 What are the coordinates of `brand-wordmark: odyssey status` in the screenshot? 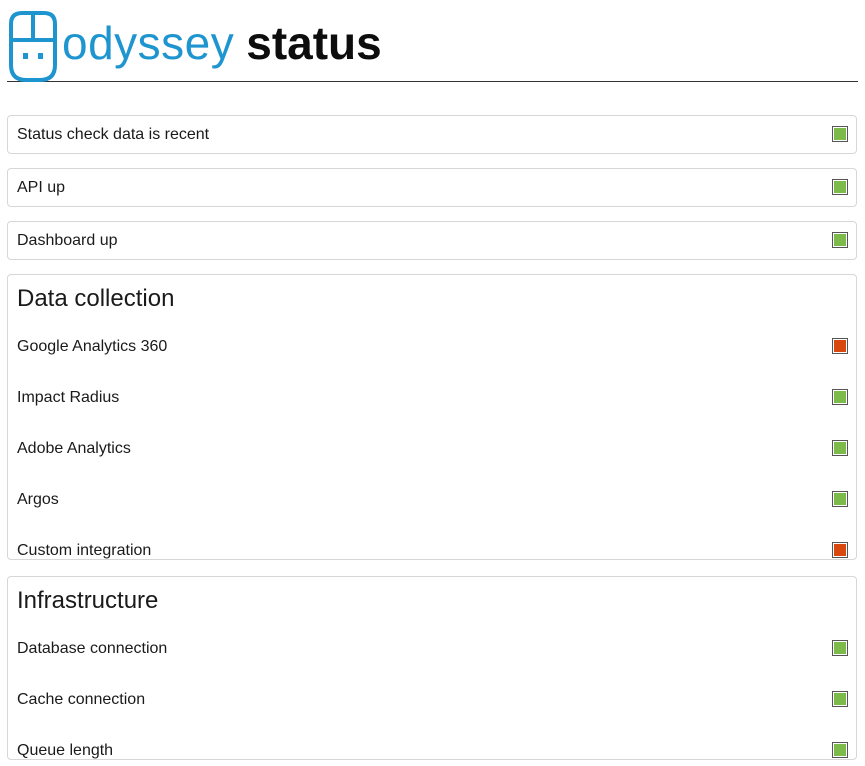 It's located at (222, 43).